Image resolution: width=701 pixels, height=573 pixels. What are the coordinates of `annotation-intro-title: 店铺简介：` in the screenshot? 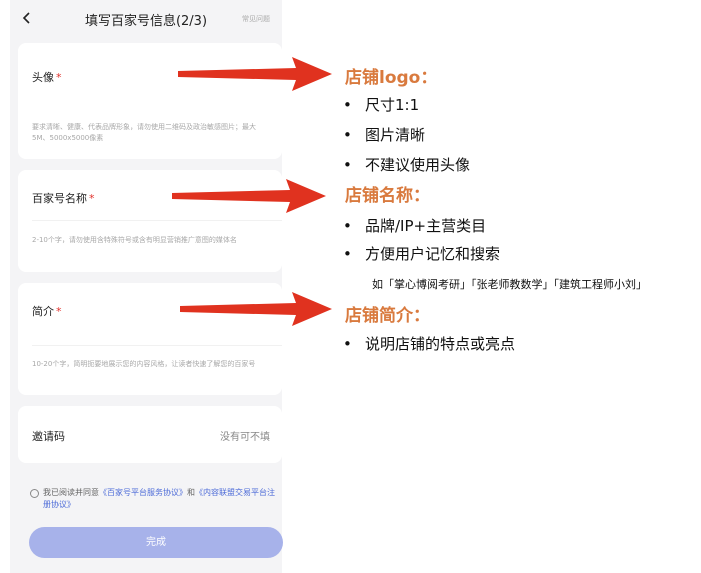 It's located at (387, 316).